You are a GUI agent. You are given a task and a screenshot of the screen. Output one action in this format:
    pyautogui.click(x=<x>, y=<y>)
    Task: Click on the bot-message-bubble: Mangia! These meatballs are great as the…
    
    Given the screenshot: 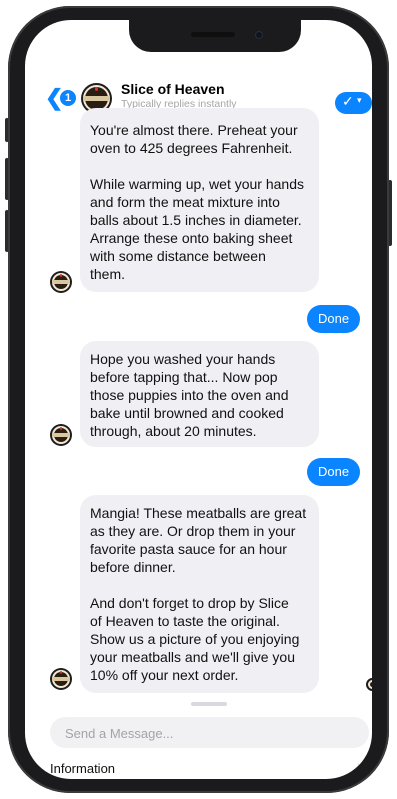 What is the action you would take?
    pyautogui.click(x=199, y=594)
    